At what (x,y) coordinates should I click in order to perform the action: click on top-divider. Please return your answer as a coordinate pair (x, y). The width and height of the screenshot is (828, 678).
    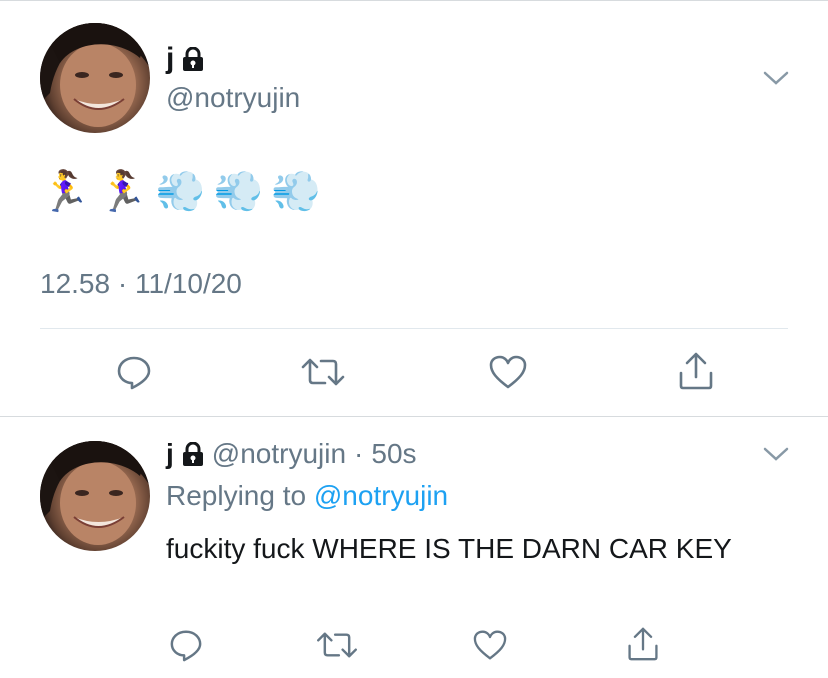
    Looking at the image, I should click on (414, 0).